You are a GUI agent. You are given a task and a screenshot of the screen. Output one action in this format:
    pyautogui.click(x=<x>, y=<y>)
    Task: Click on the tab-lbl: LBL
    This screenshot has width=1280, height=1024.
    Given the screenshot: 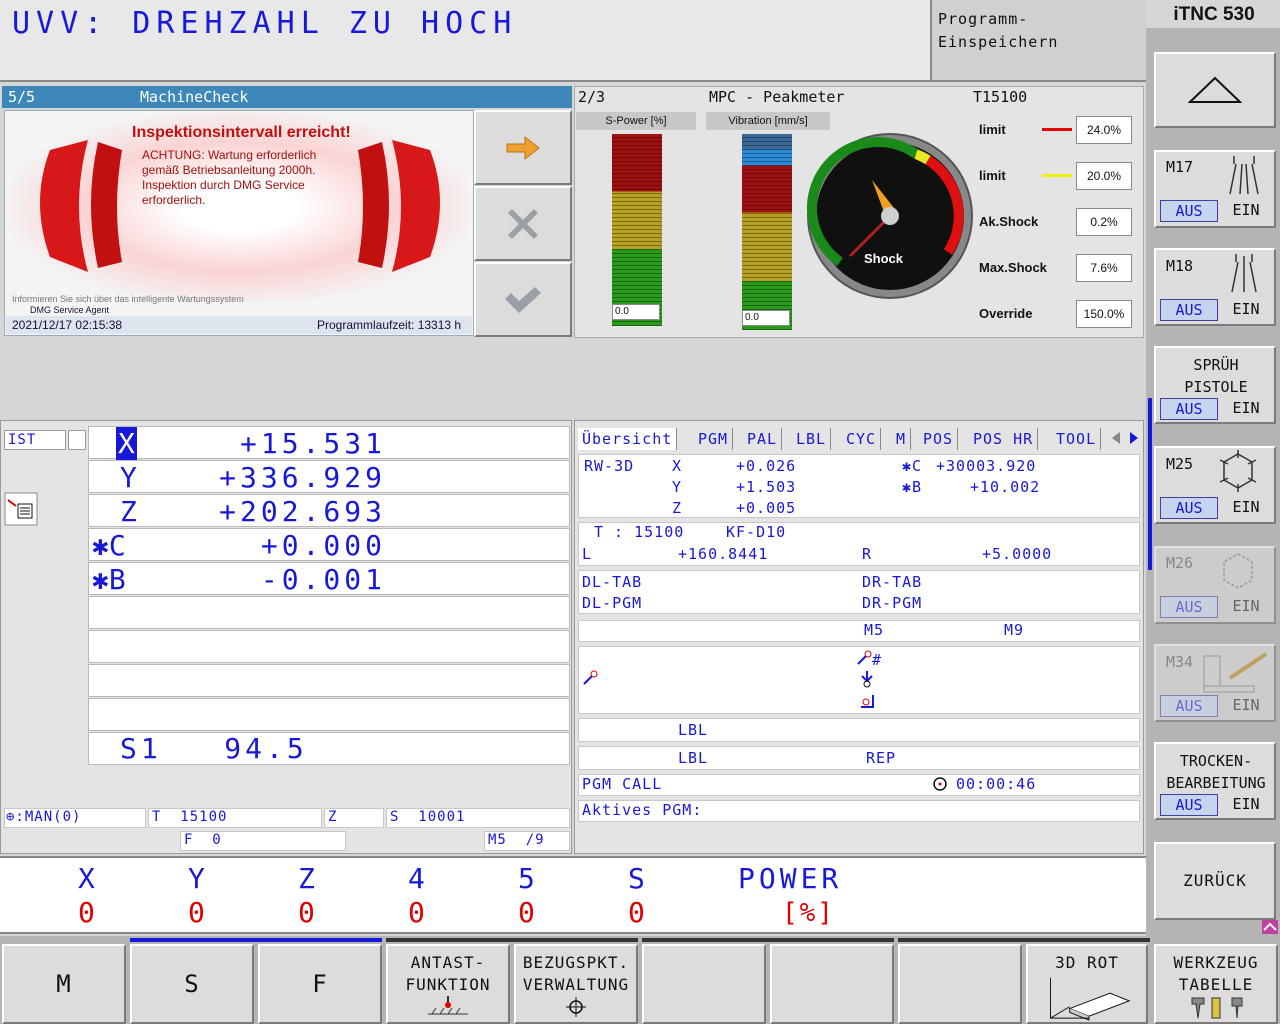 What is the action you would take?
    pyautogui.click(x=812, y=439)
    